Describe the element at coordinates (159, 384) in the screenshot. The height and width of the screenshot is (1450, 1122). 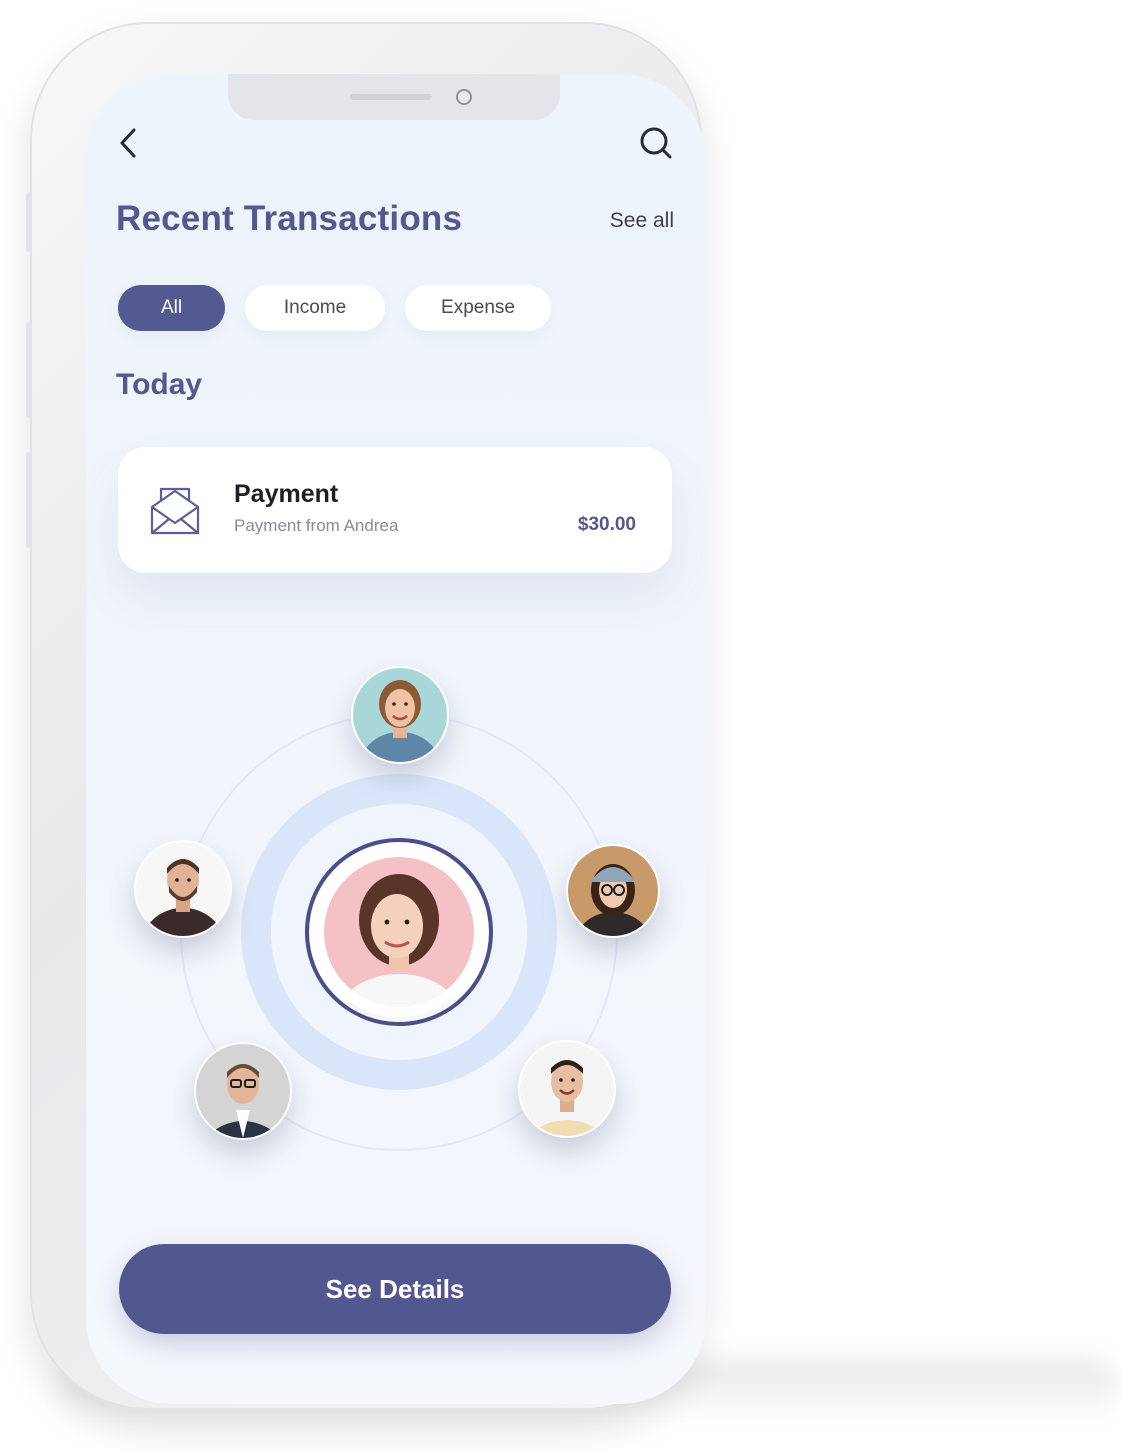
I see `section-today: Today` at that location.